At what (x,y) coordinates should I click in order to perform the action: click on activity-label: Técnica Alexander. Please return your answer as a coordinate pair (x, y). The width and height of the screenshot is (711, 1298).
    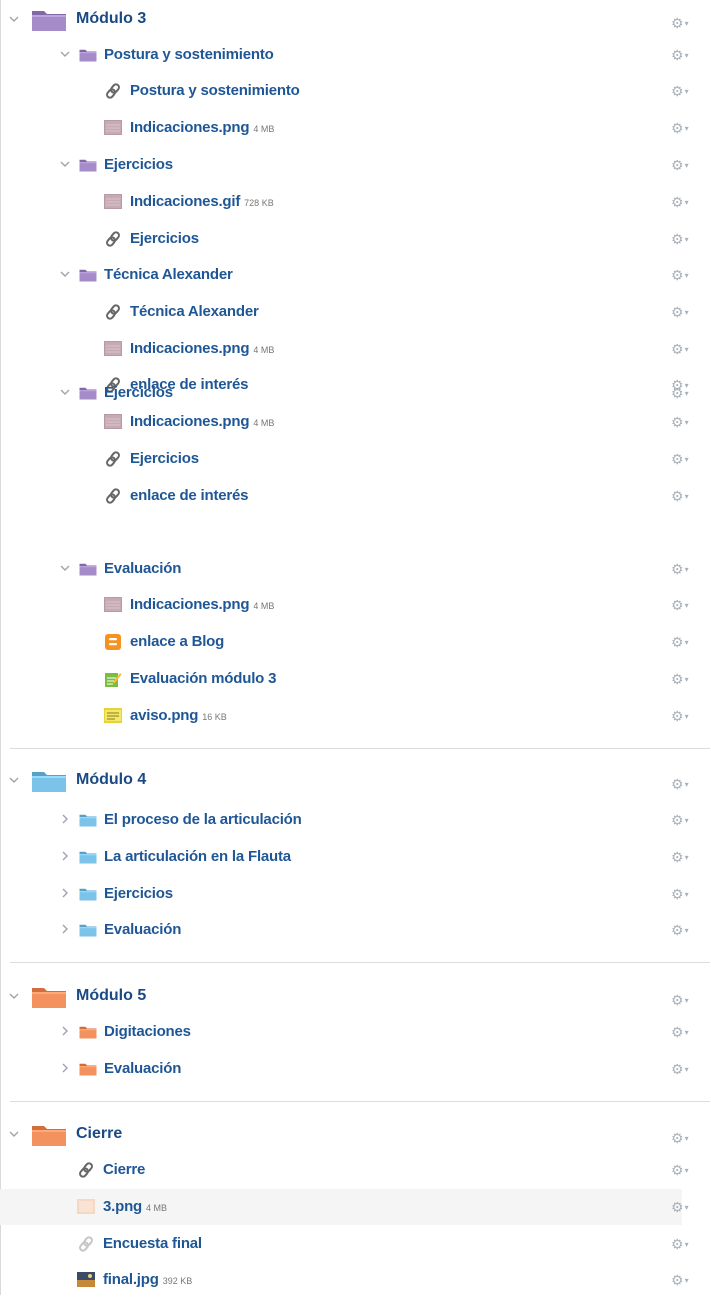
    Looking at the image, I should click on (194, 311).